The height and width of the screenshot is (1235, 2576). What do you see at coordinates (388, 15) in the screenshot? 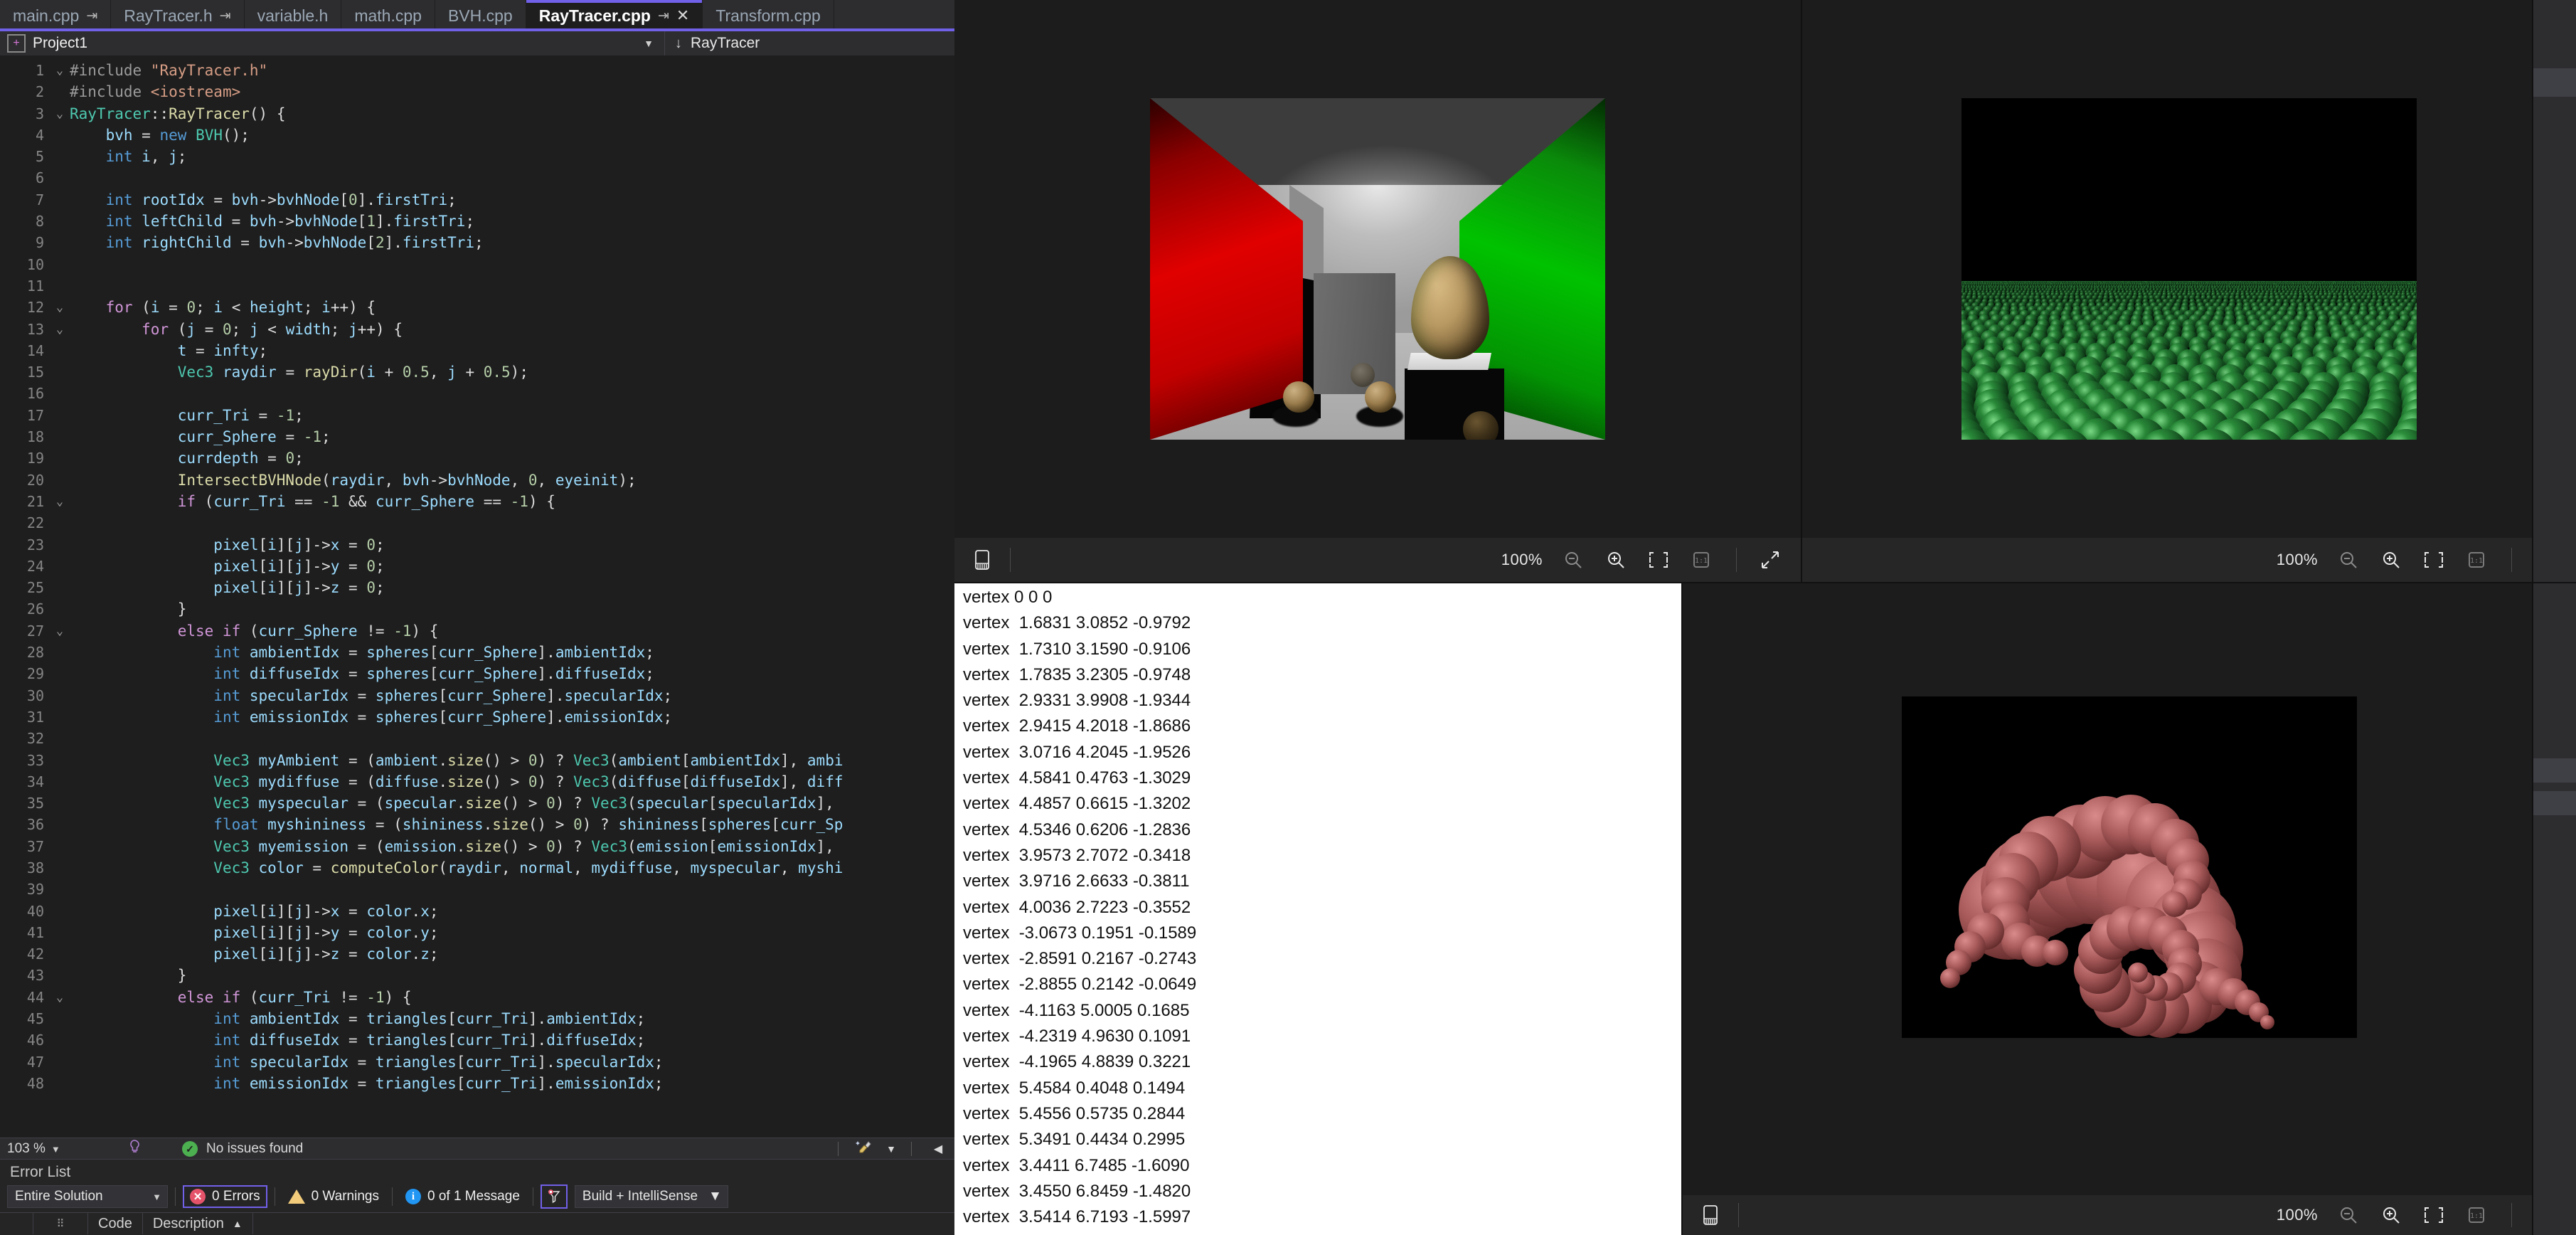
I see `editor-tab-math-cpp: math.cpp` at bounding box center [388, 15].